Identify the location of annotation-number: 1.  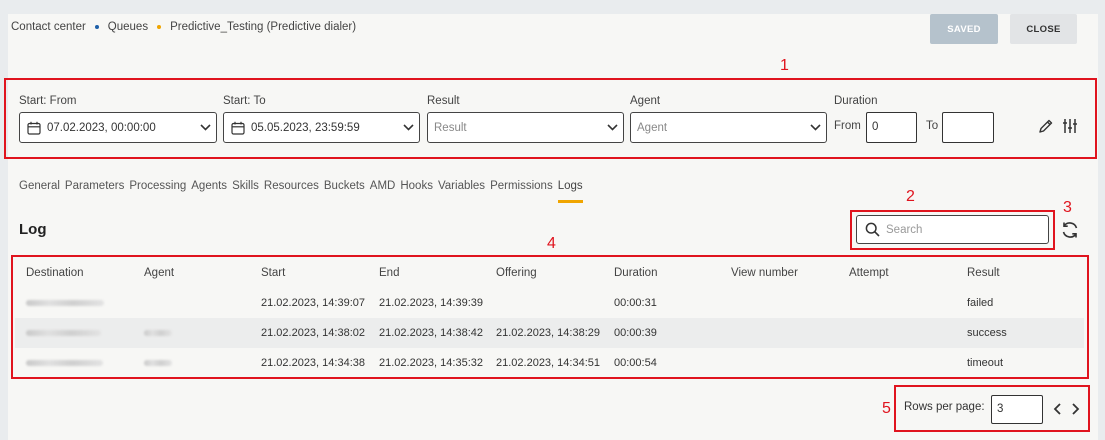
(784, 65).